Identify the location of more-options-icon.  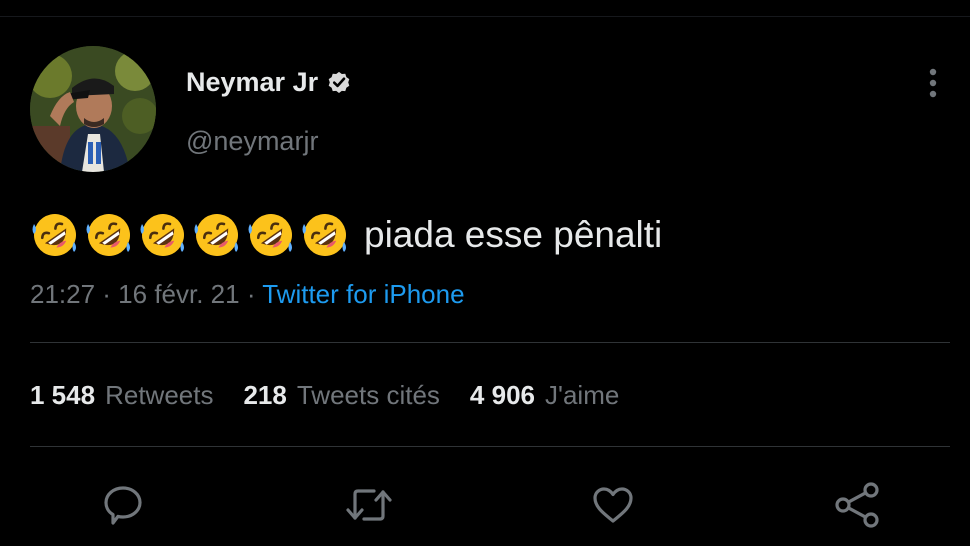
(933, 84).